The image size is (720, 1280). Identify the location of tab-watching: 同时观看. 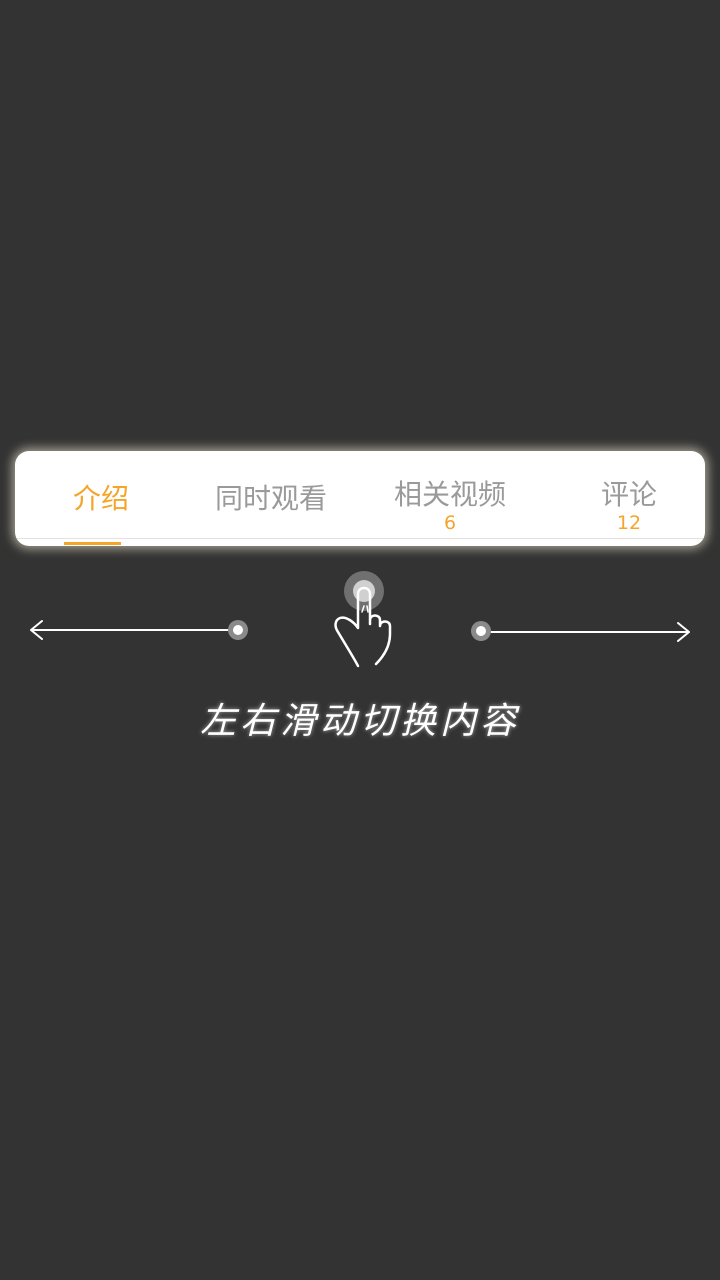
(271, 495).